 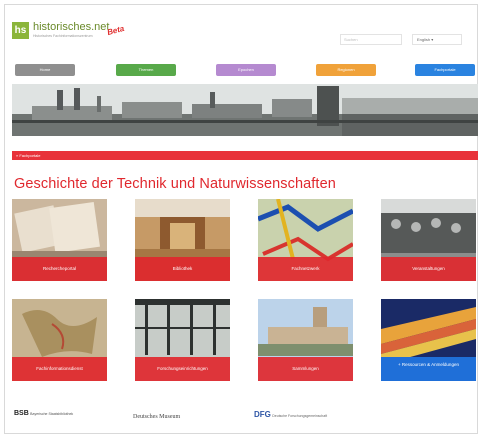 I want to click on city-panorama-banner, so click(x=245, y=110).